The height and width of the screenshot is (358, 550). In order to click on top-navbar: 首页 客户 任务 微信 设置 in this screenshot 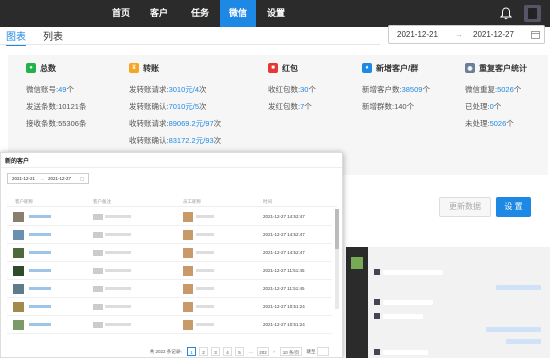, I will do `click(275, 13)`.